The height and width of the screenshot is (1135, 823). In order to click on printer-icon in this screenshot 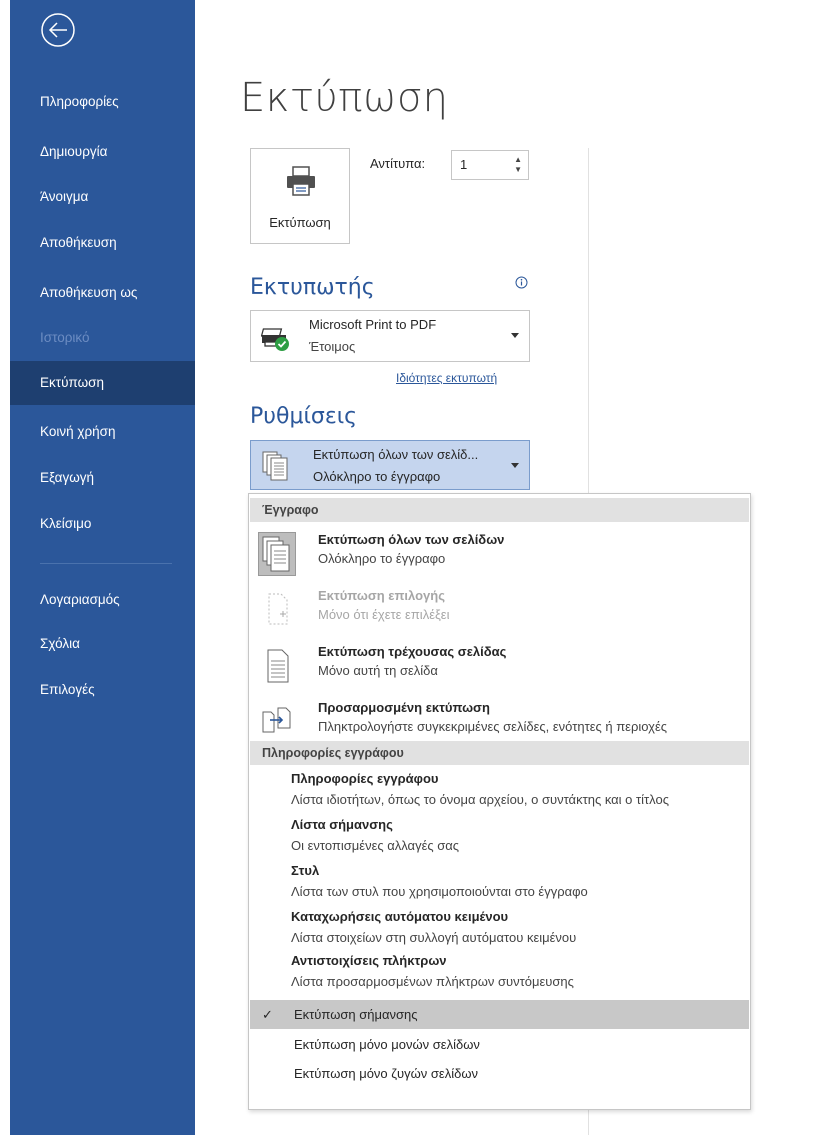, I will do `click(301, 183)`.